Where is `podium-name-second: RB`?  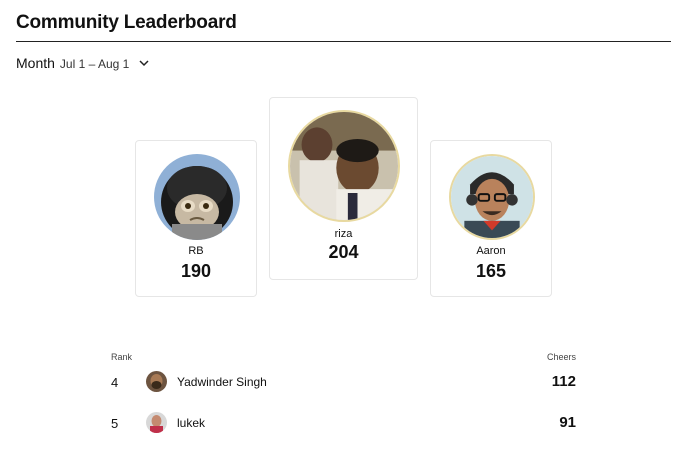 podium-name-second: RB is located at coordinates (196, 251).